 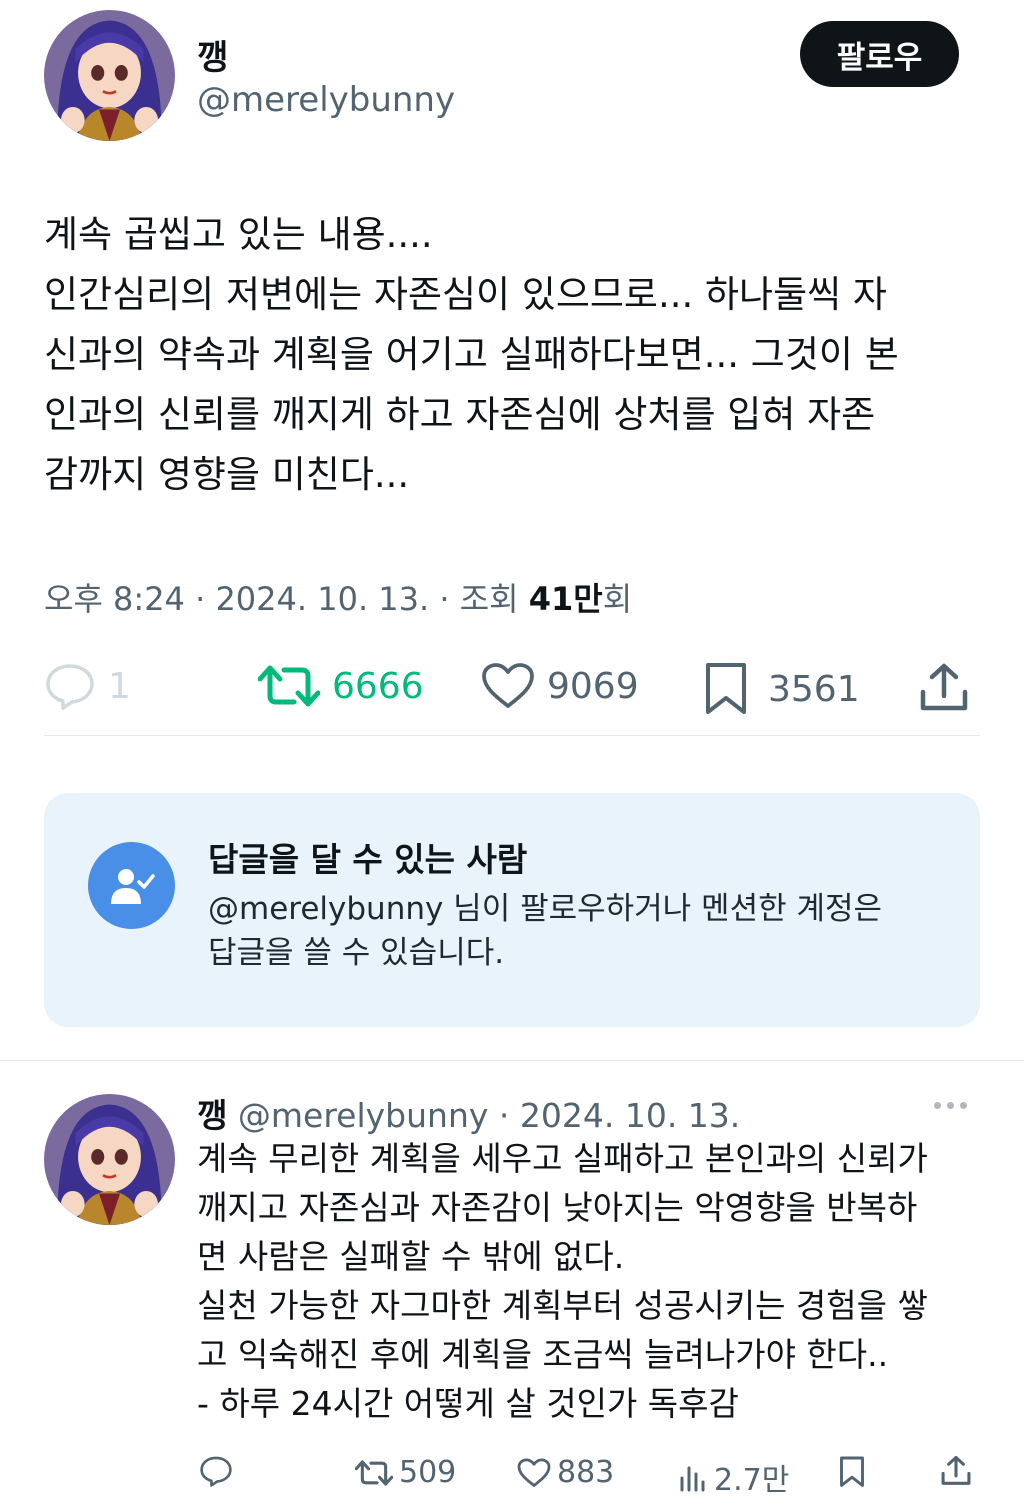 What do you see at coordinates (326, 100) in the screenshot?
I see `author-handle: @merelybunny` at bounding box center [326, 100].